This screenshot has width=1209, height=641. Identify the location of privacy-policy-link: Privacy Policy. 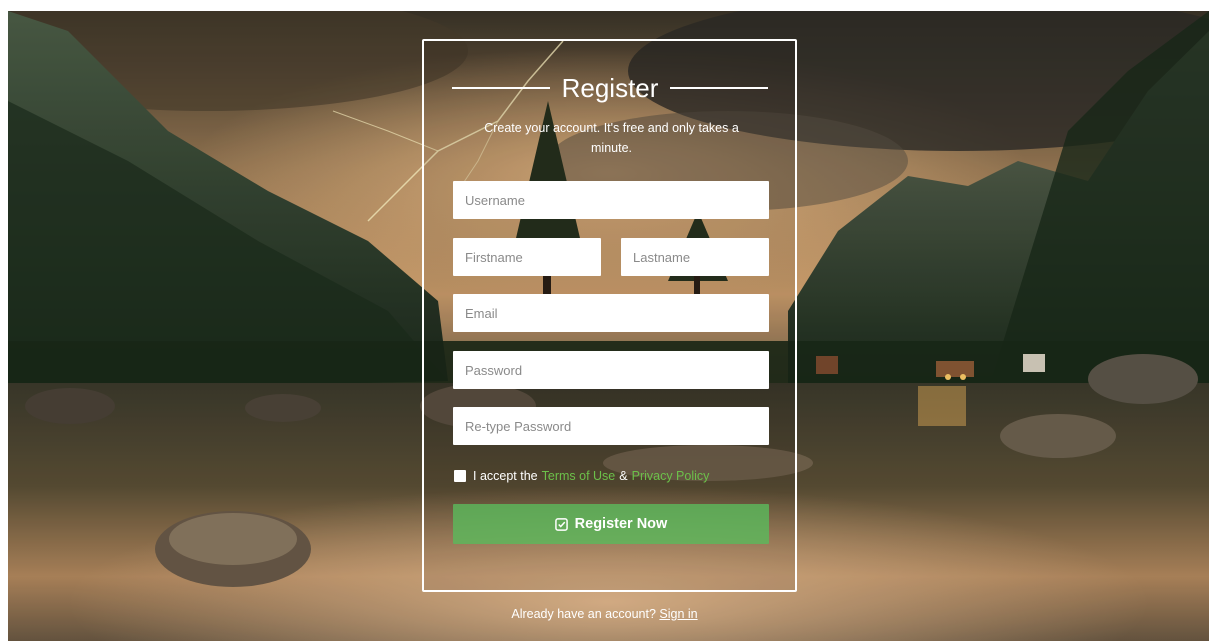
(671, 476).